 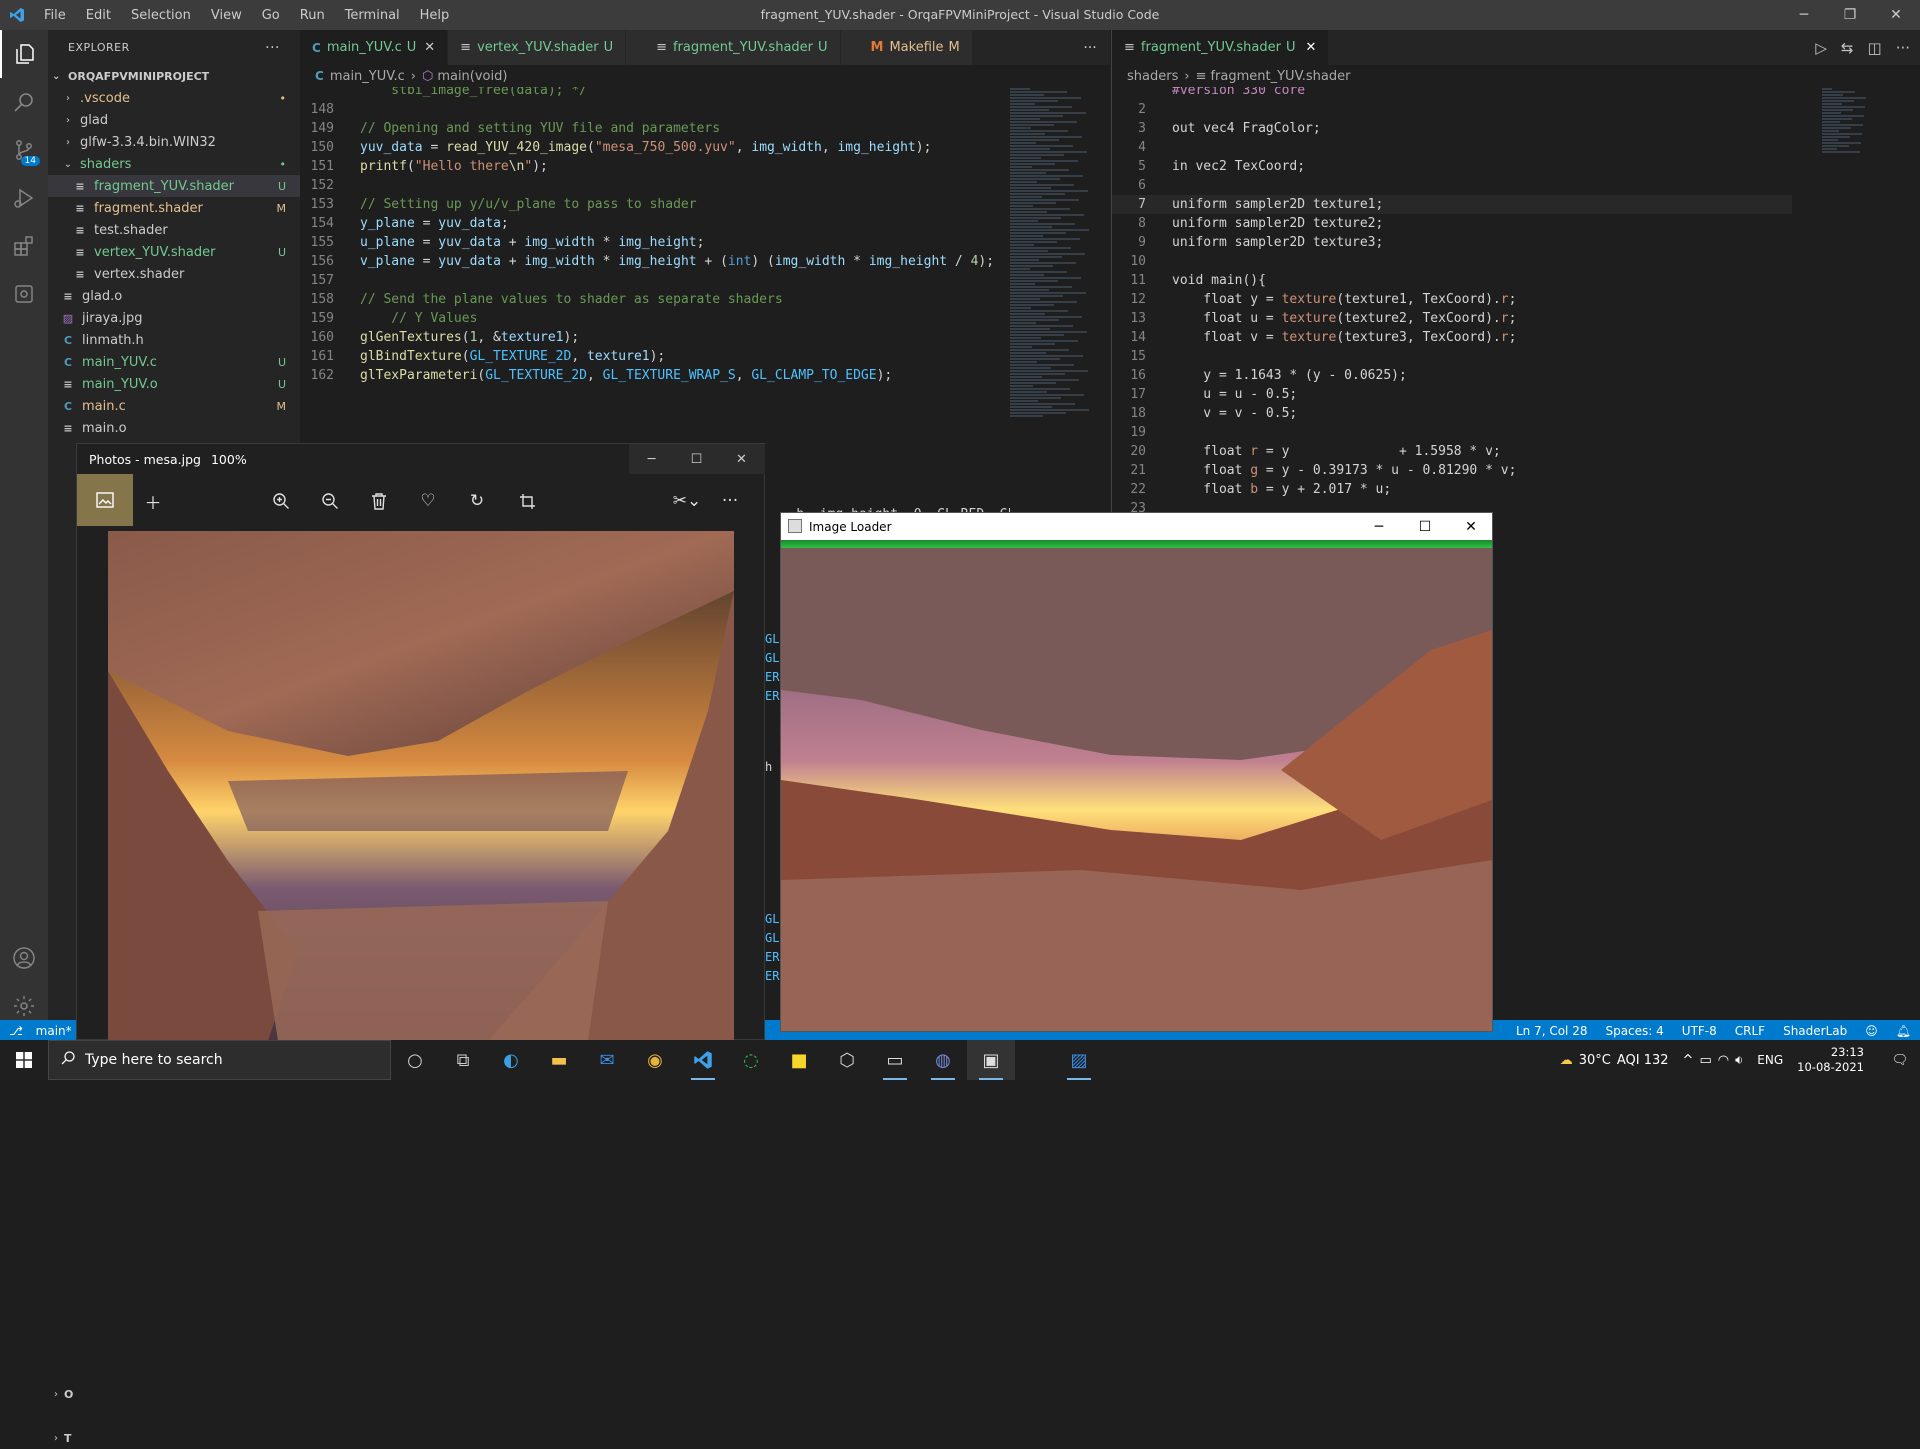 What do you see at coordinates (559, 1060) in the screenshot?
I see `file-explorer-icon: ▬` at bounding box center [559, 1060].